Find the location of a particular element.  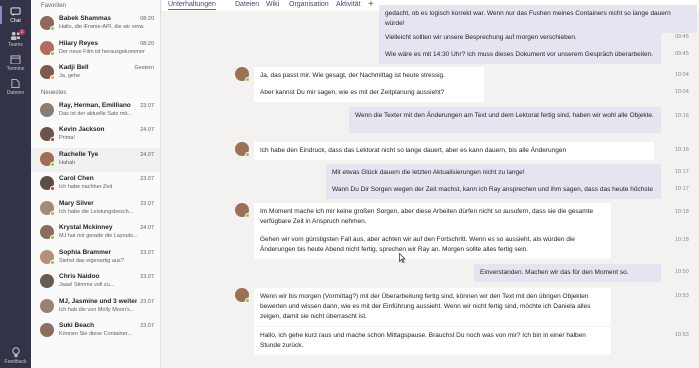

chat-name: Babek Shammas is located at coordinates (85, 18).